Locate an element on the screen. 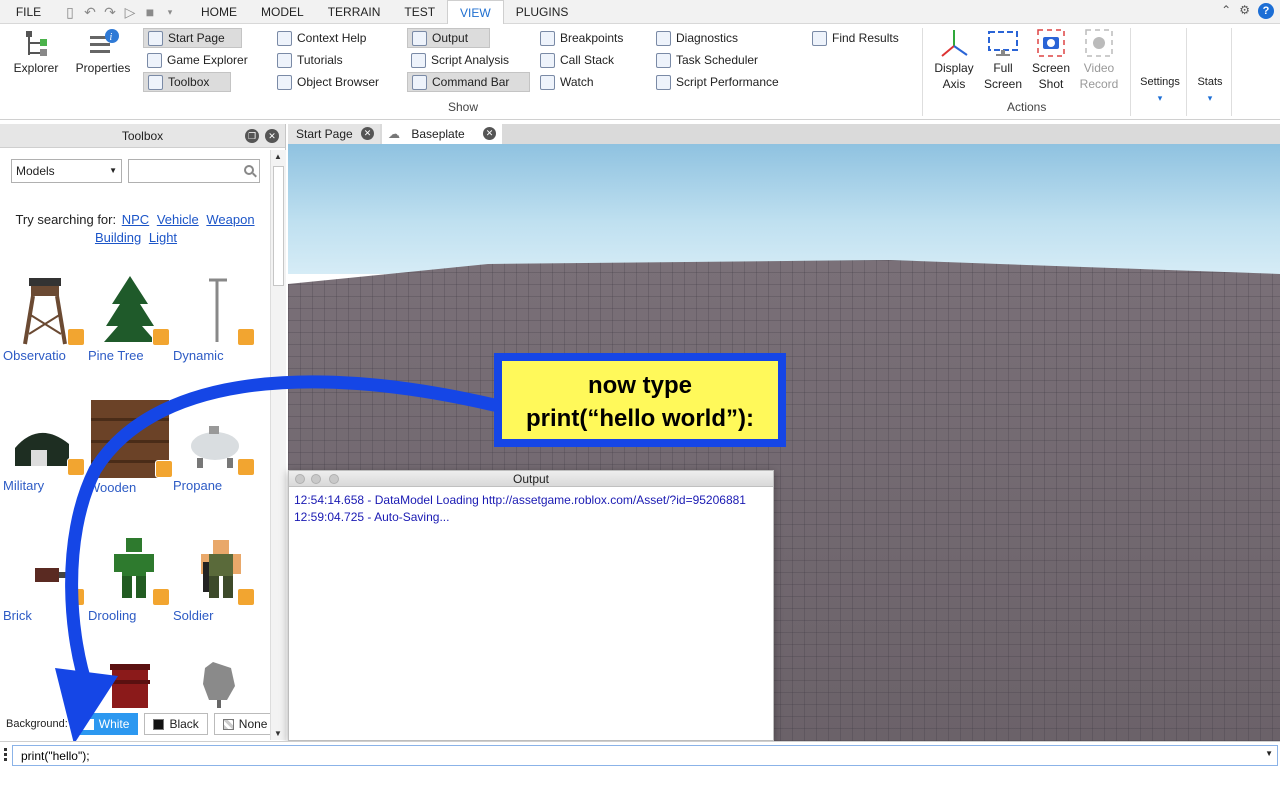 The height and width of the screenshot is (800, 1280). command-bar-toggle: Command Bar is located at coordinates (468, 82).